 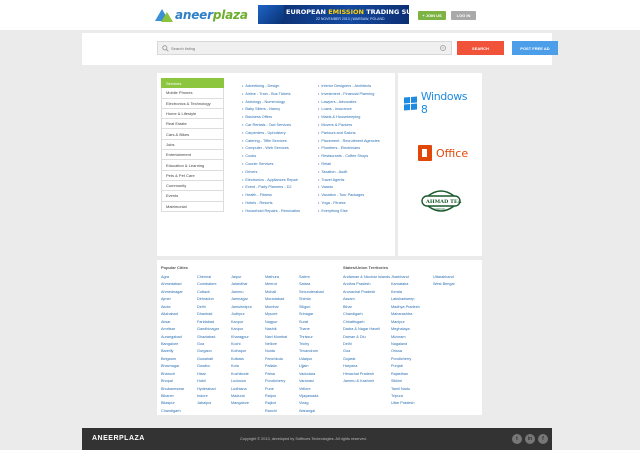 I want to click on subcategory-link: Electronics - Appliances Repair, so click(x=271, y=182).